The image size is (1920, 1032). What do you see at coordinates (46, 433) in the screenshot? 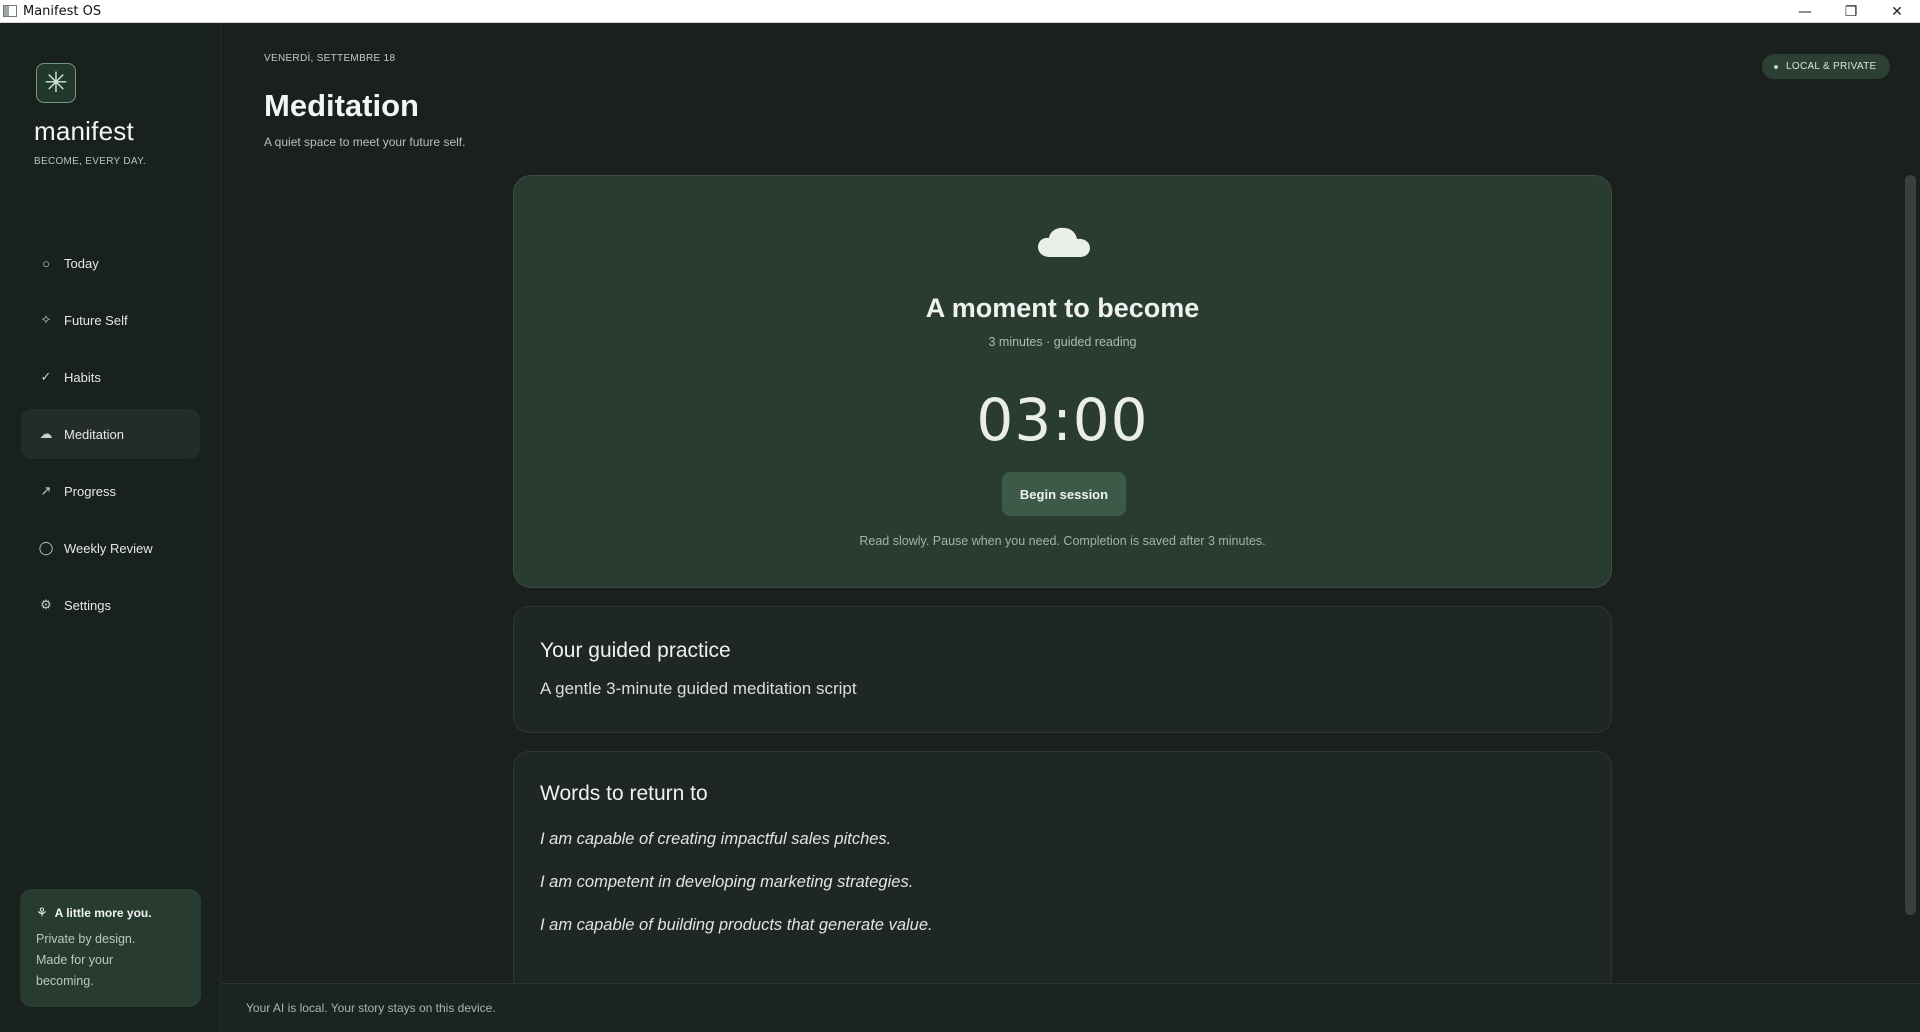
I see `cloud-icon: ☁` at bounding box center [46, 433].